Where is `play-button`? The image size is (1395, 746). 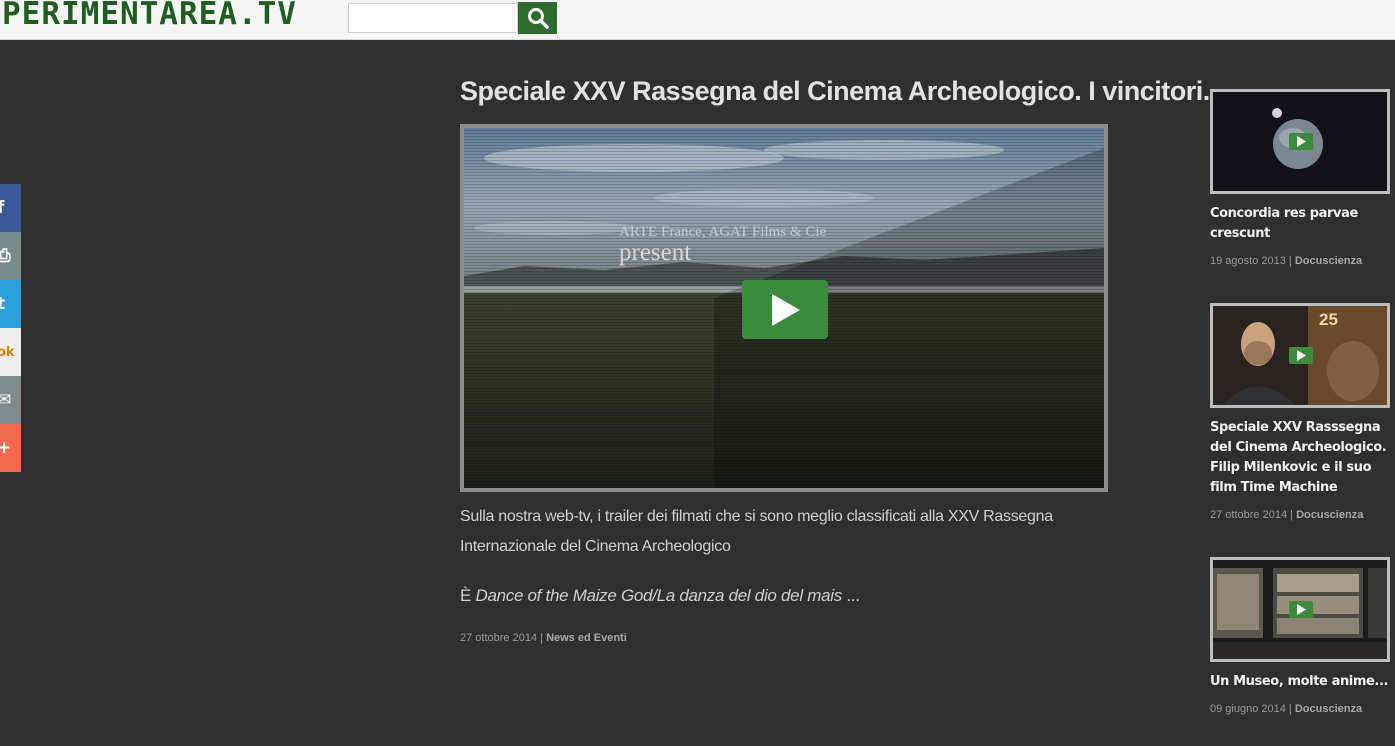
play-button is located at coordinates (785, 309).